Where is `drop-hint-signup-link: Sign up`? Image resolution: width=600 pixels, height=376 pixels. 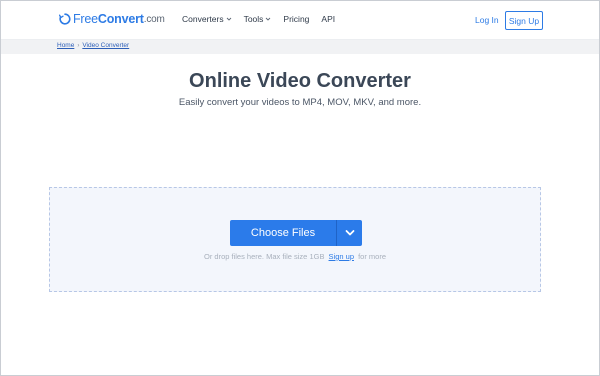
drop-hint-signup-link: Sign up is located at coordinates (341, 256).